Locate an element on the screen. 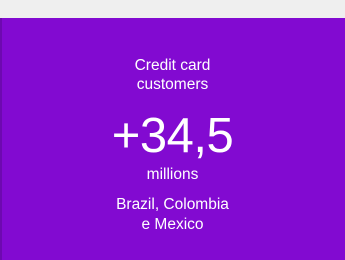  stat-unit: millions is located at coordinates (172, 174).